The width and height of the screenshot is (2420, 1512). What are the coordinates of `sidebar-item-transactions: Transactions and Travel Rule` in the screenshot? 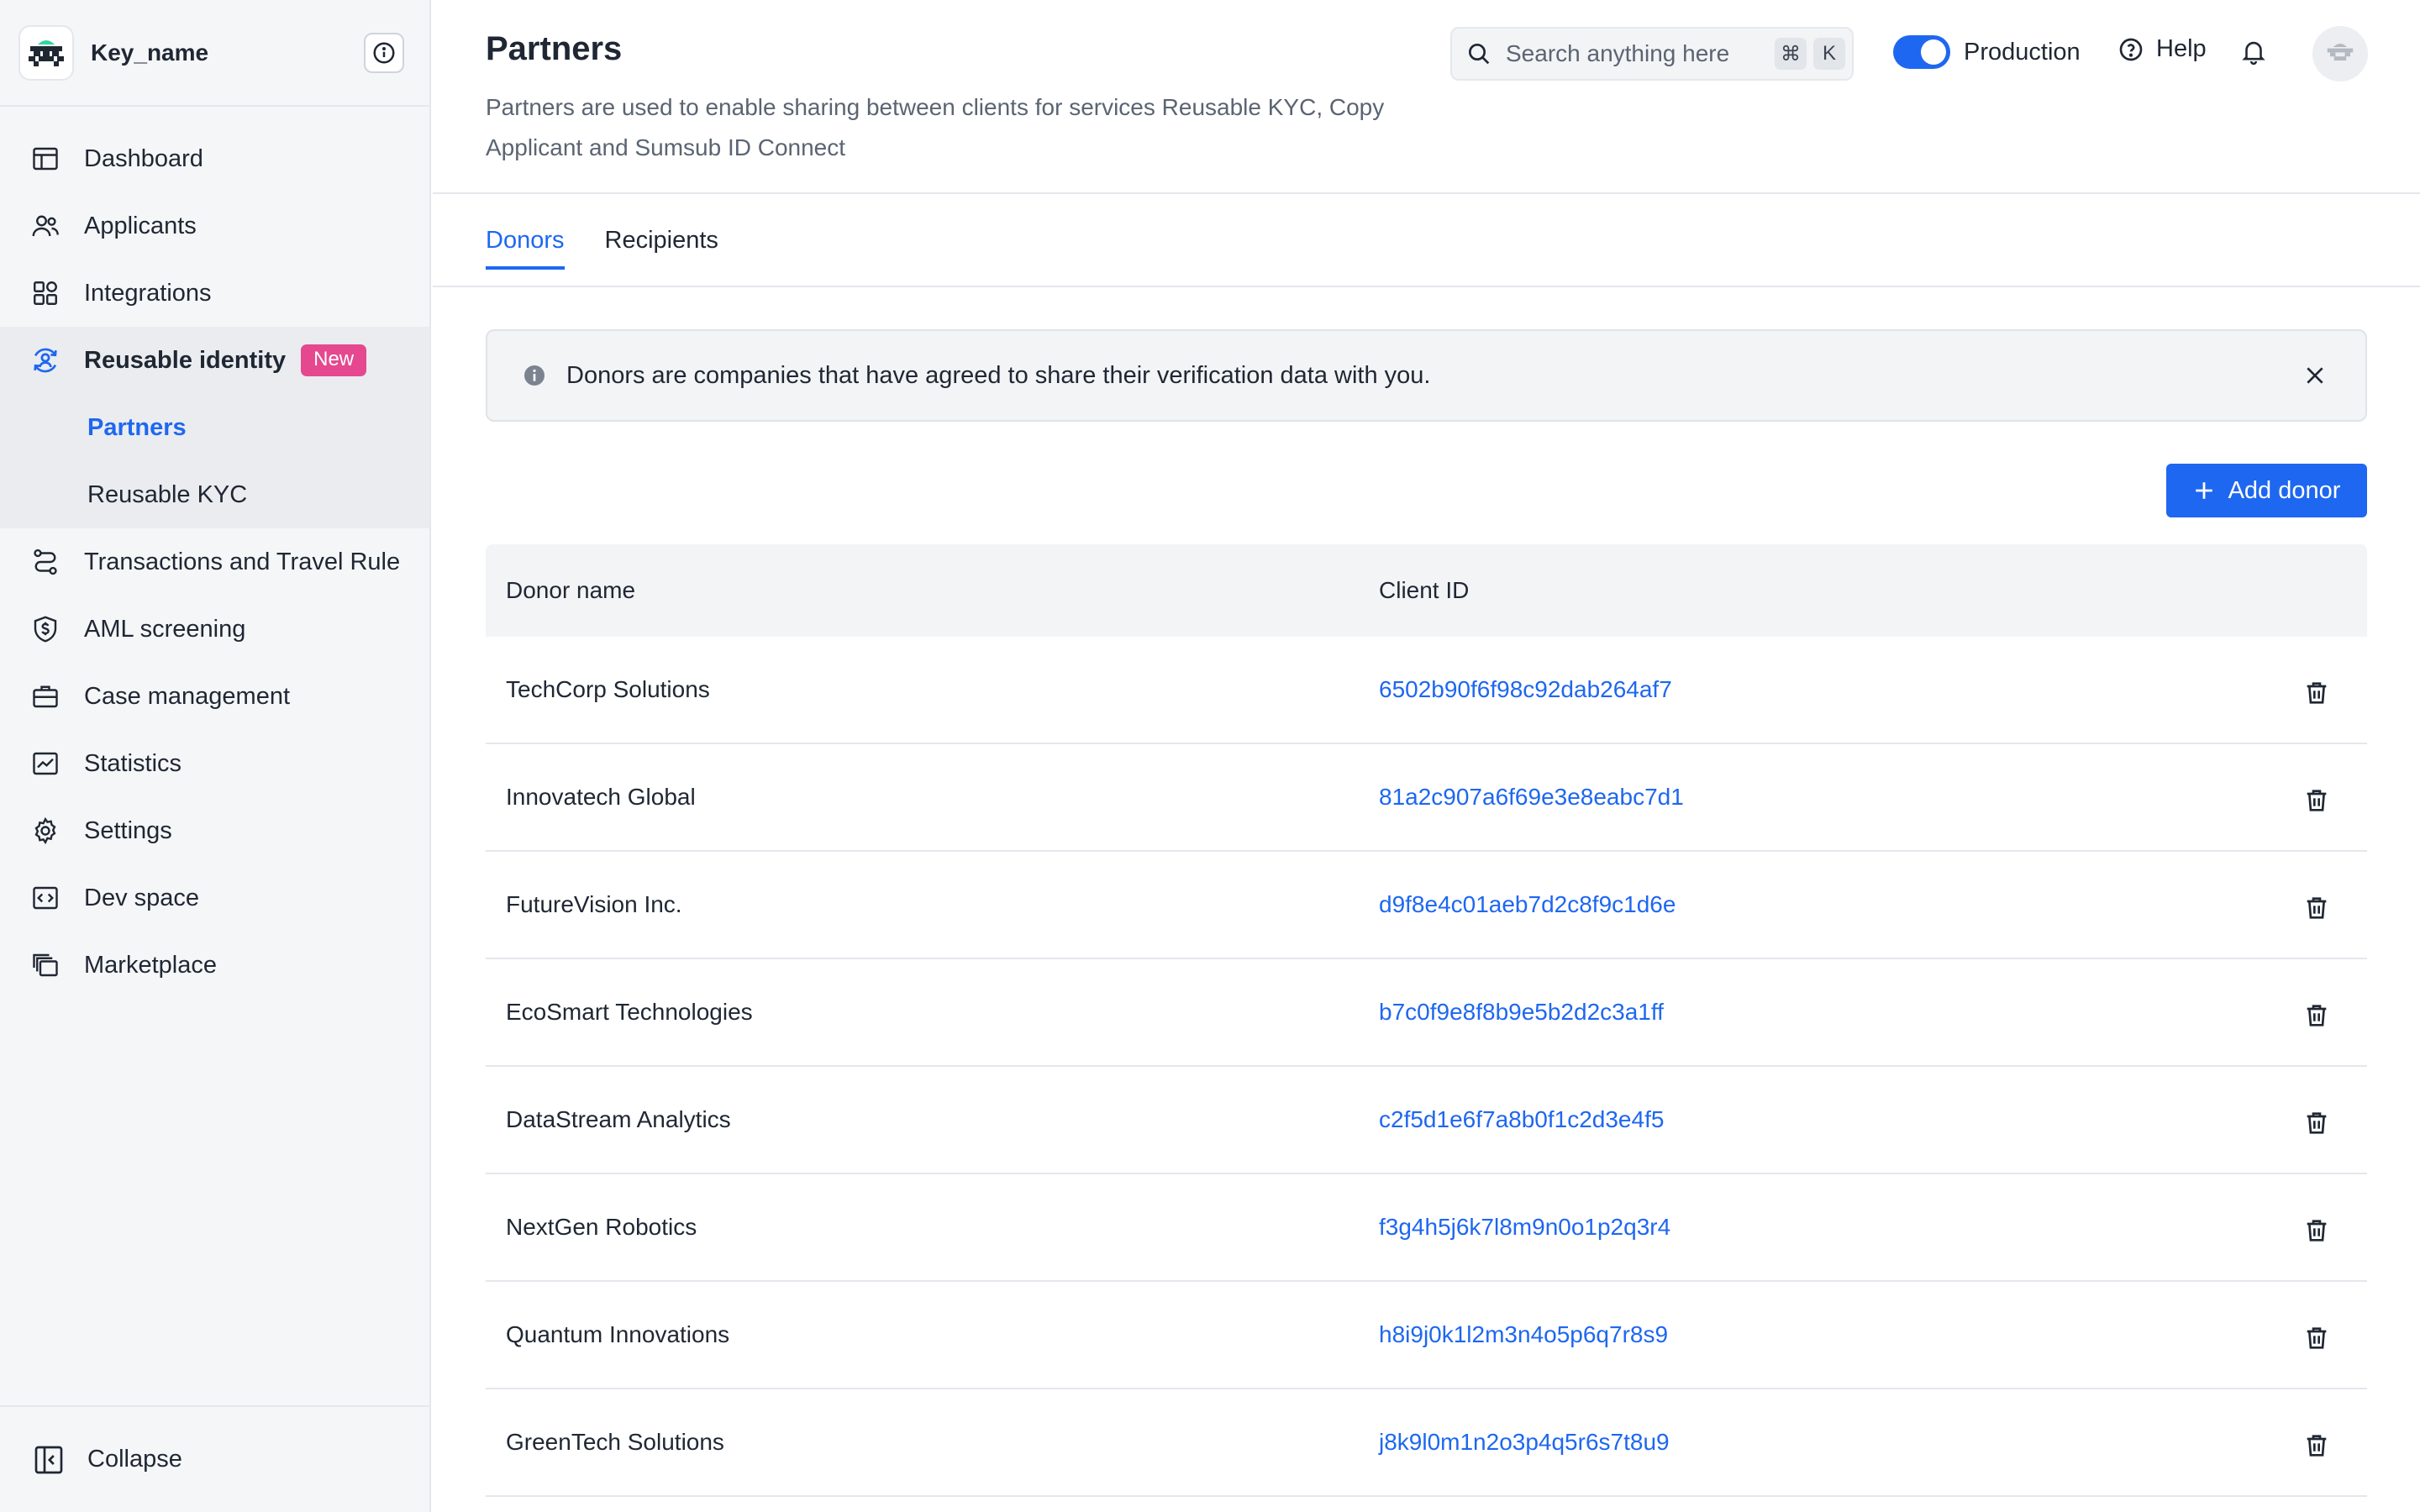 It's located at (214, 562).